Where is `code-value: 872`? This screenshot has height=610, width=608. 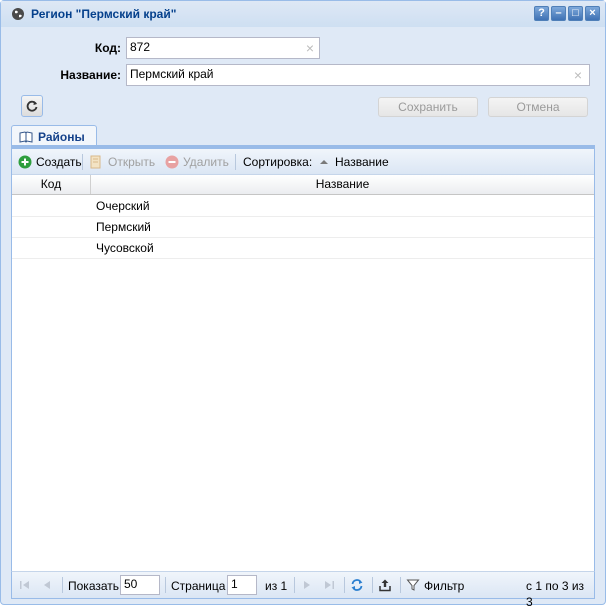
code-value: 872 is located at coordinates (140, 47).